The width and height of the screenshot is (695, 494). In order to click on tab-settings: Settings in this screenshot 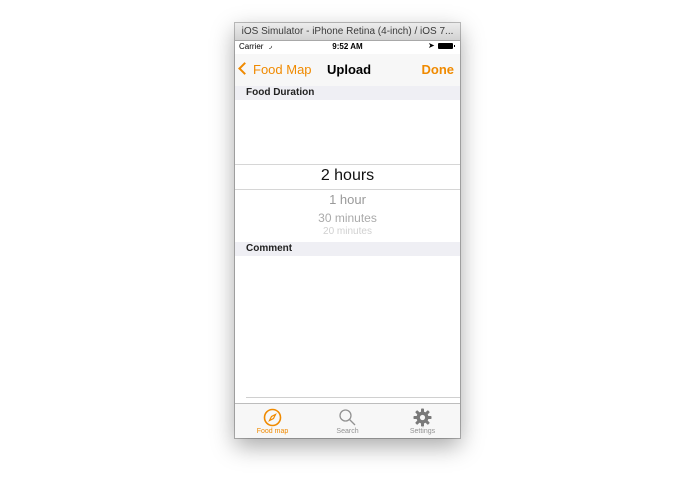, I will do `click(422, 422)`.